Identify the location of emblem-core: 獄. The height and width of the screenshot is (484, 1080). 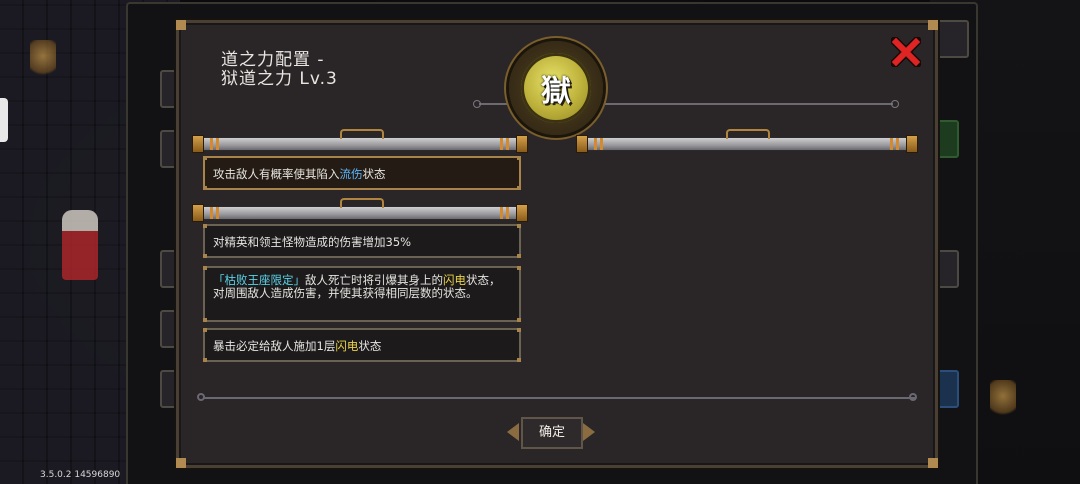
(556, 88).